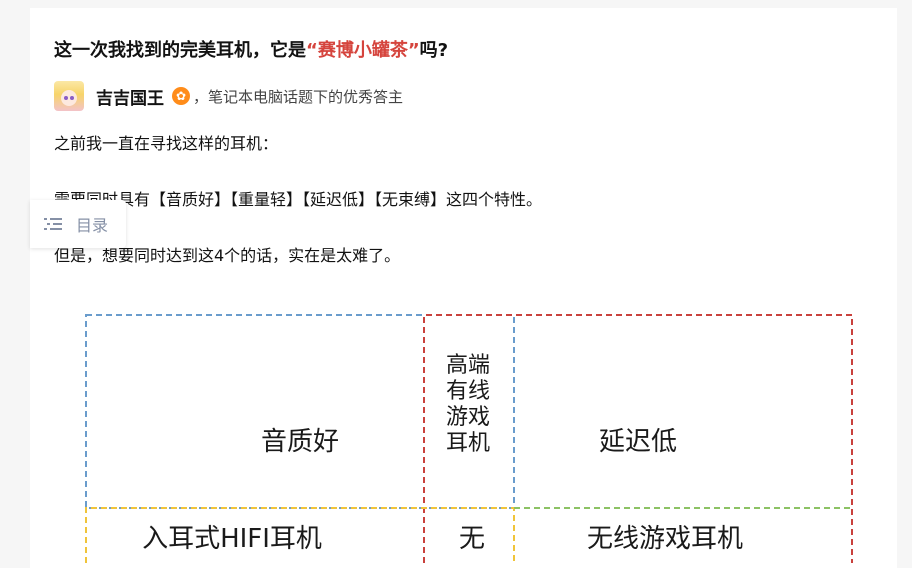  What do you see at coordinates (468, 443) in the screenshot?
I see `label-top-middle-4: 耳机` at bounding box center [468, 443].